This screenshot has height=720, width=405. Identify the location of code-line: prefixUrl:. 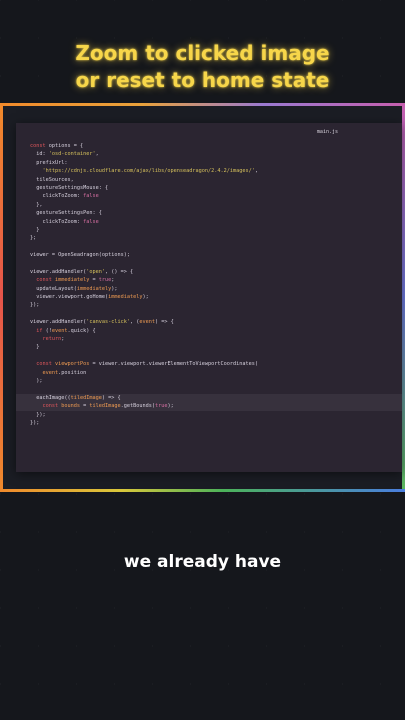
(216, 163).